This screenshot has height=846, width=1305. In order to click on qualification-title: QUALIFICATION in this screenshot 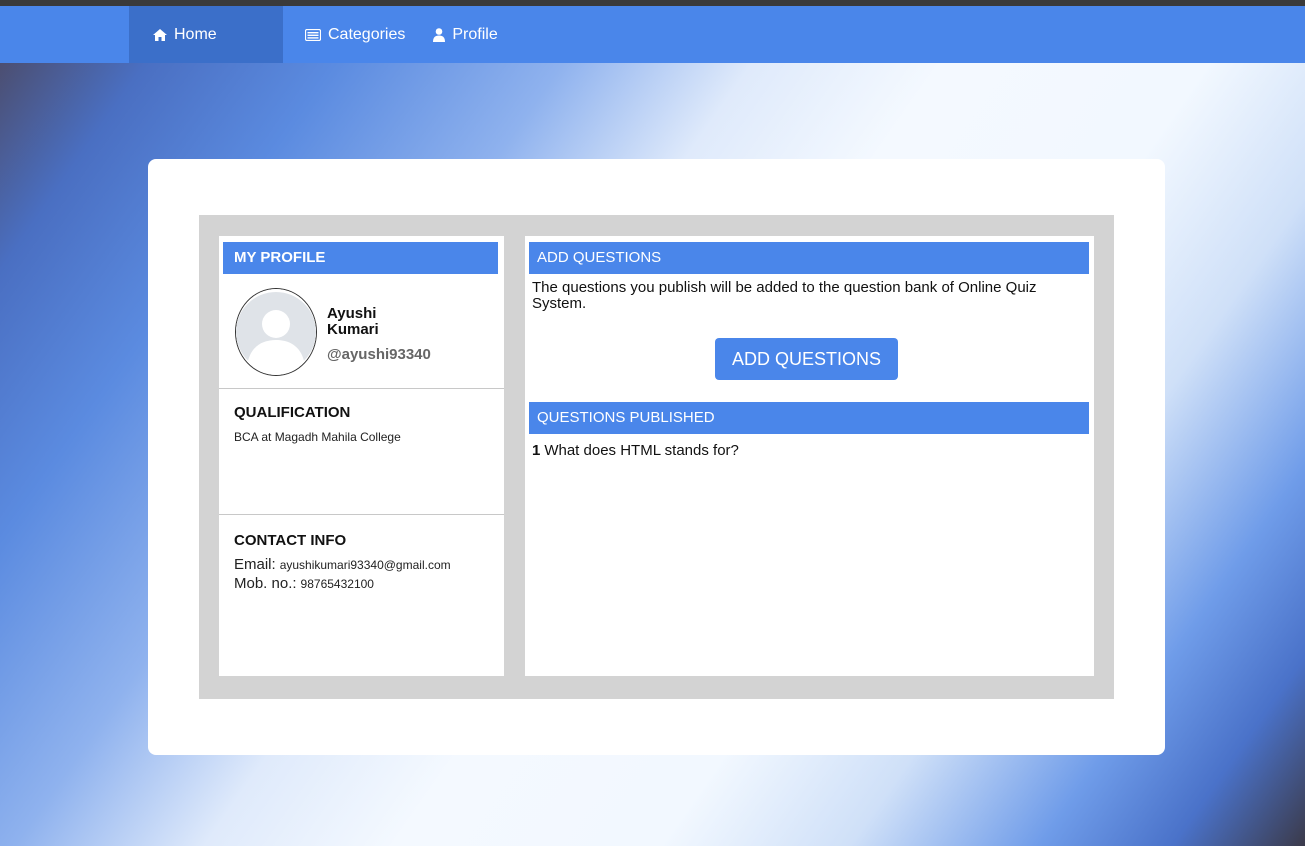, I will do `click(292, 412)`.